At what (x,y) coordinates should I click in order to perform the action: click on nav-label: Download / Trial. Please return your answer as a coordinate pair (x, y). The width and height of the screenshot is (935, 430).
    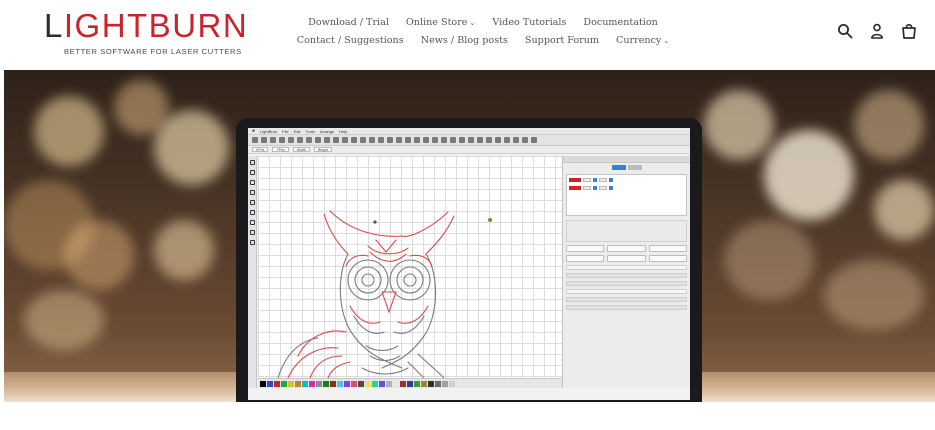
    Looking at the image, I should click on (348, 22).